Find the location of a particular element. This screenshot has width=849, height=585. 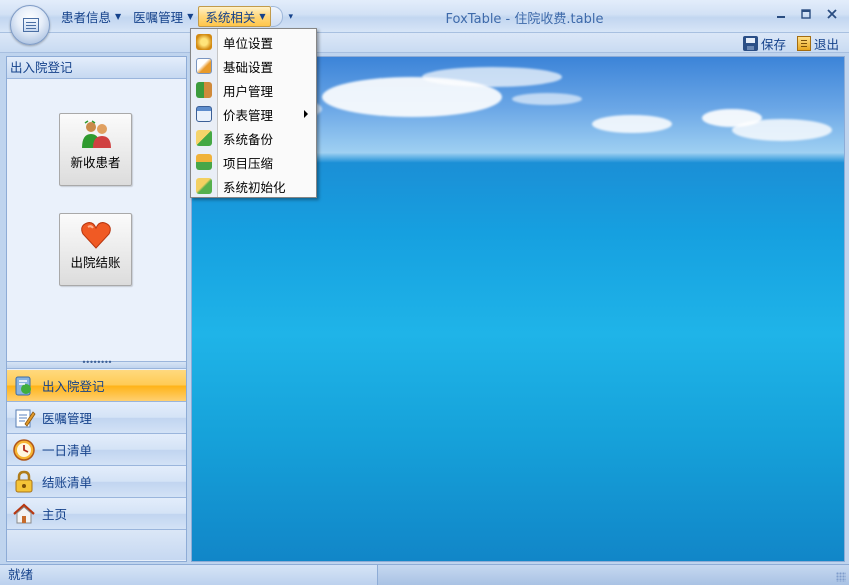

nav-group-label: 出入院登记 is located at coordinates (73, 386).